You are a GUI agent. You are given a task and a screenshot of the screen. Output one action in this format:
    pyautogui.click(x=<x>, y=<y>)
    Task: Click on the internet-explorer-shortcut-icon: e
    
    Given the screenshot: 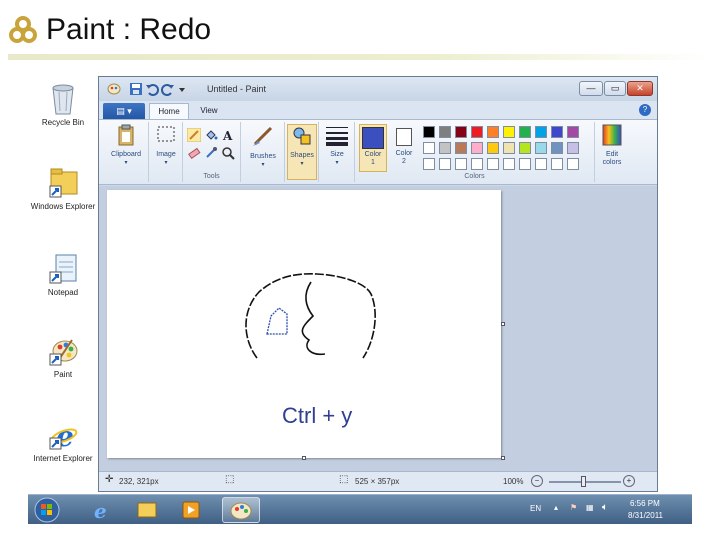 What is the action you would take?
    pyautogui.click(x=63, y=436)
    